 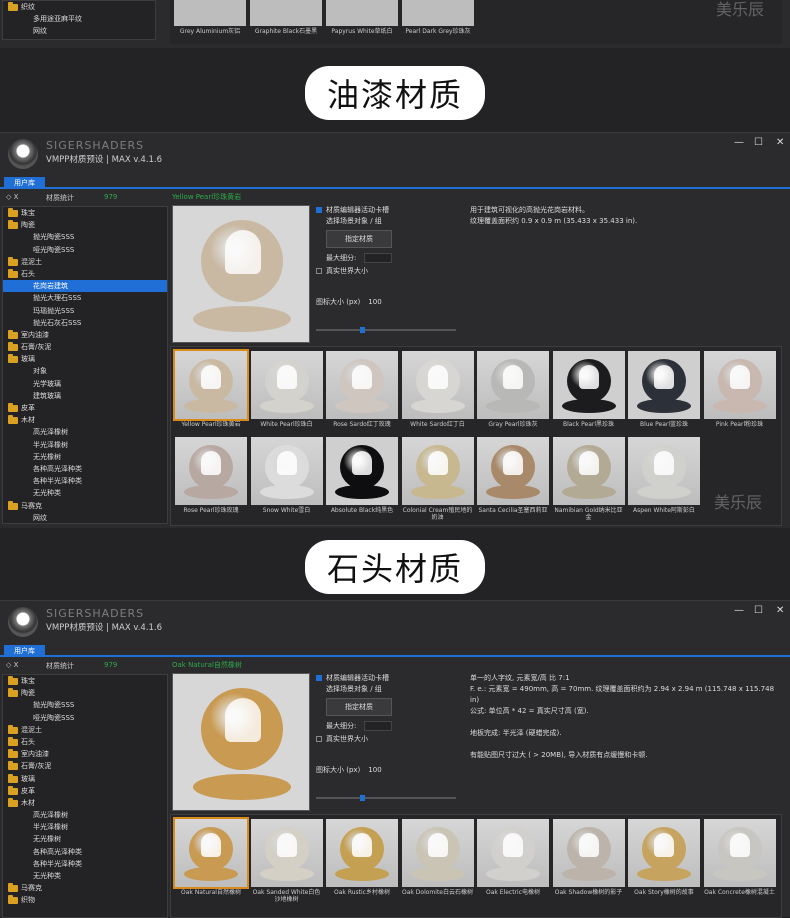 I want to click on category-item: 光学玻璃, so click(x=85, y=384).